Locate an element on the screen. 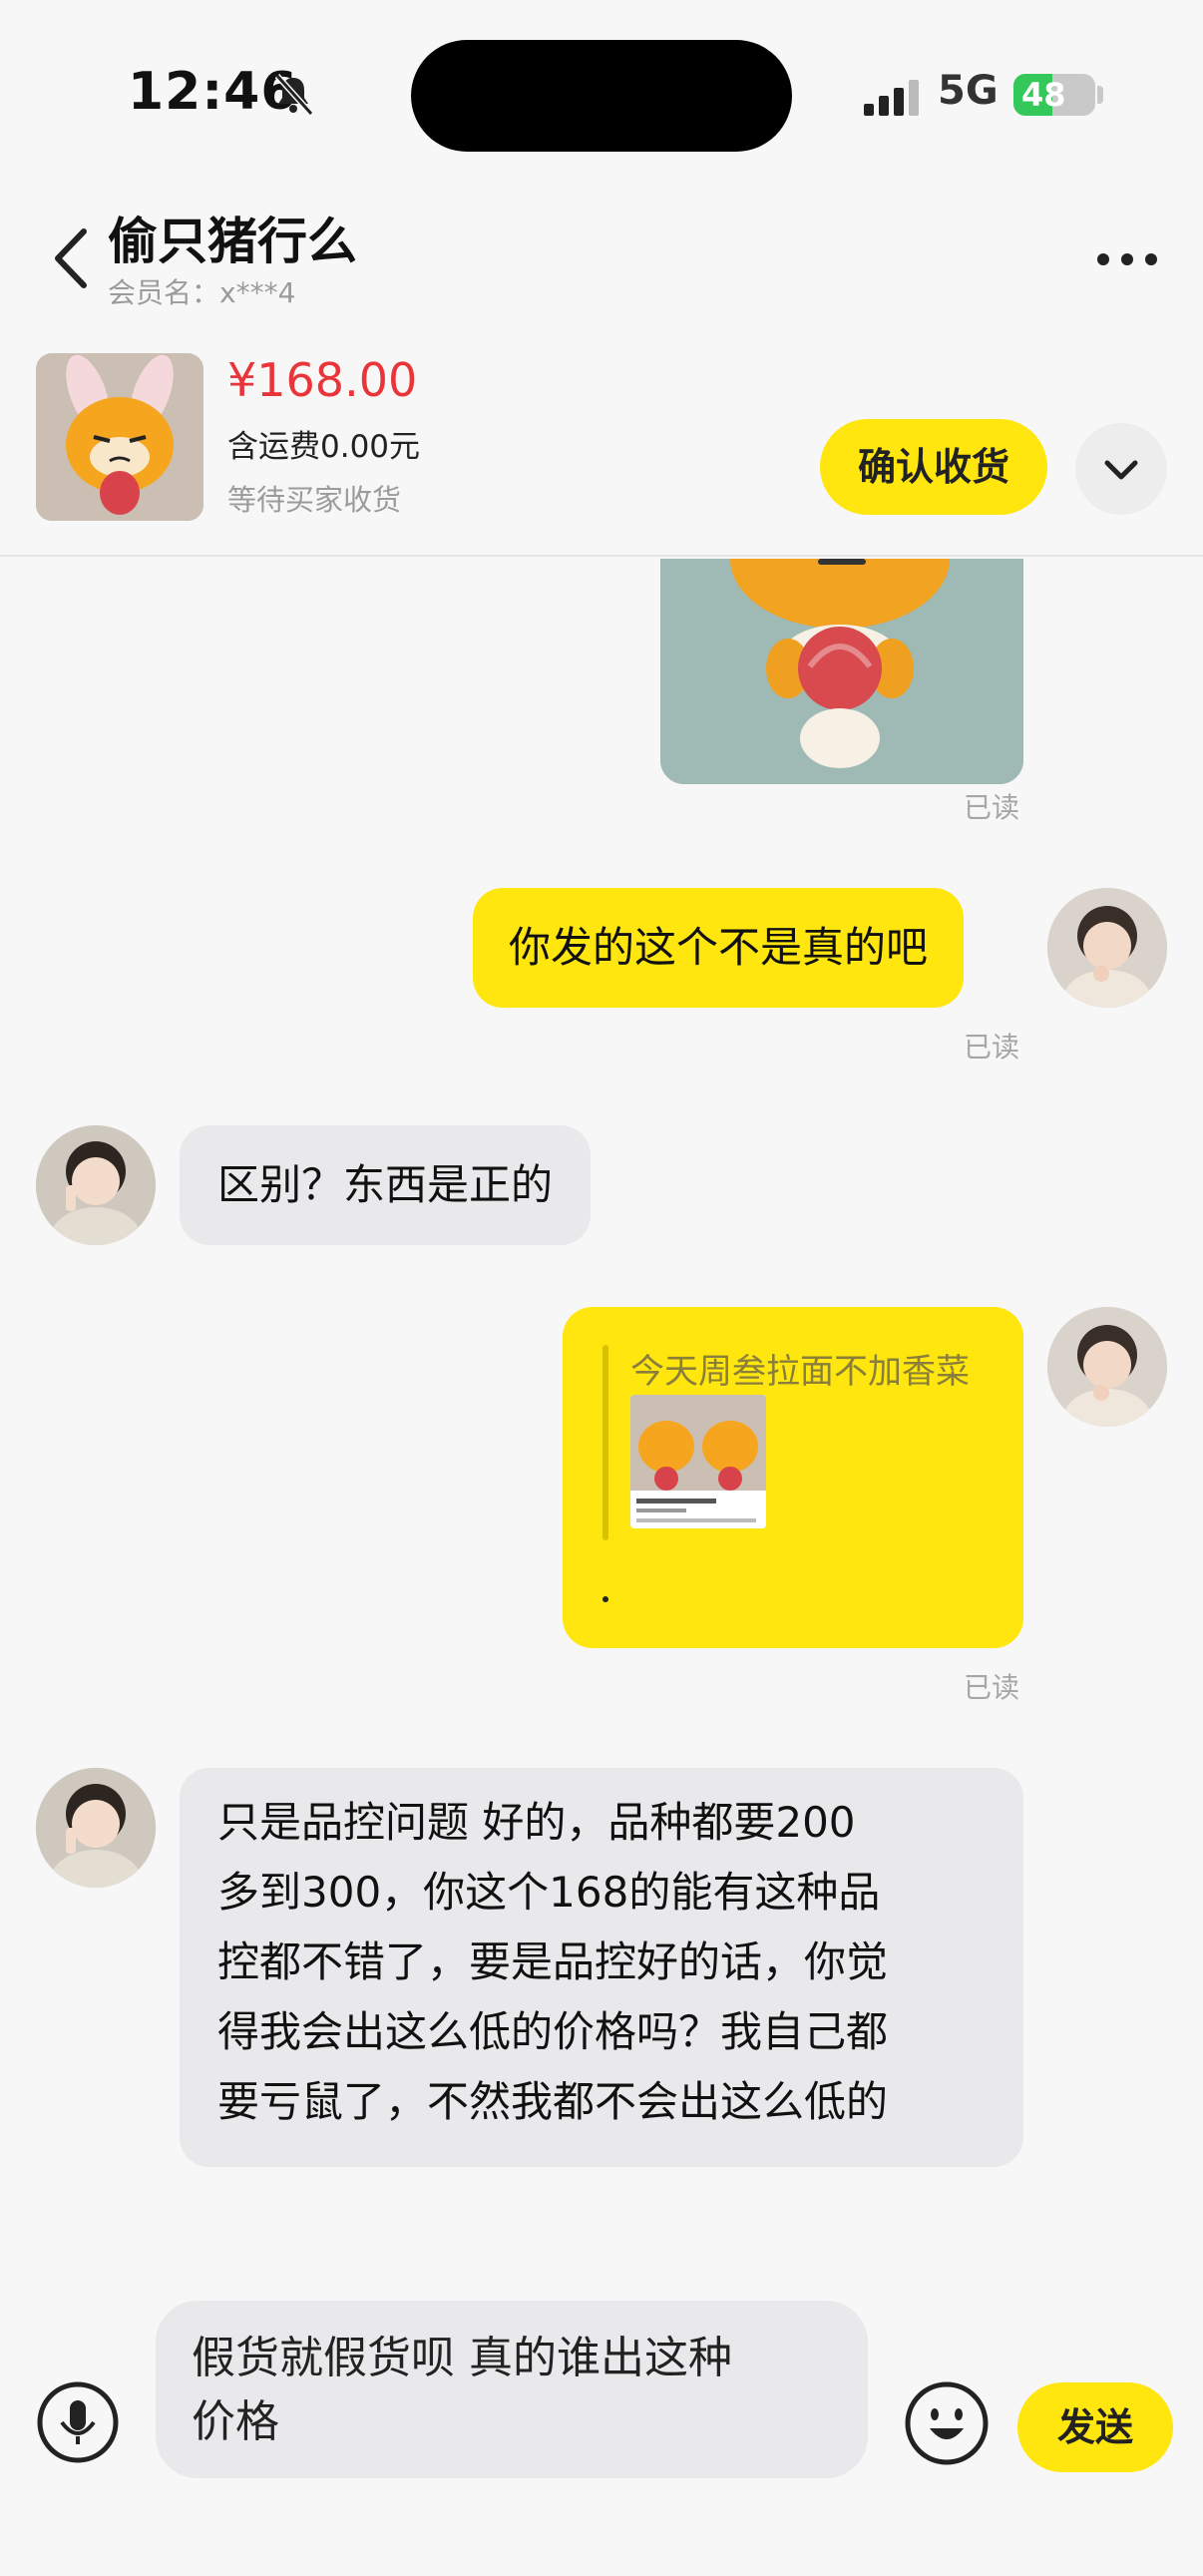  order-status: 等待买家收货 is located at coordinates (314, 500).